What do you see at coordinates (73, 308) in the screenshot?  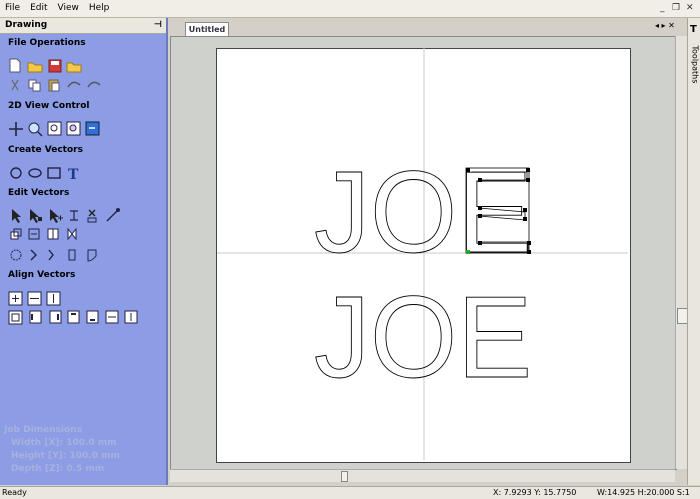 I see `align-vectors-toolbar` at bounding box center [73, 308].